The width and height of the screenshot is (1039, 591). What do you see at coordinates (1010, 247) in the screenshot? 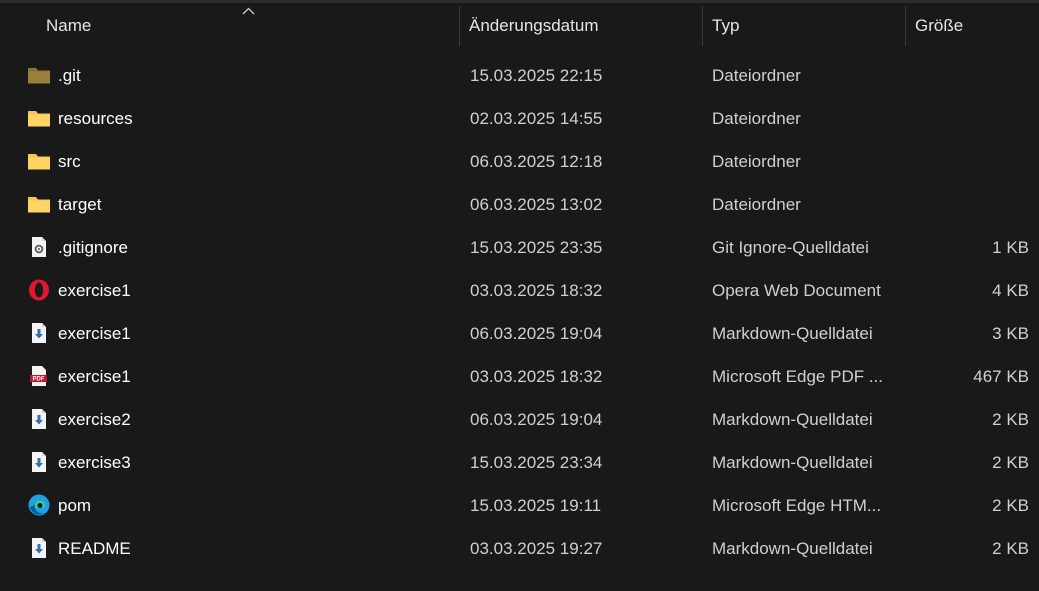
I see `file-size: 1 KB` at bounding box center [1010, 247].